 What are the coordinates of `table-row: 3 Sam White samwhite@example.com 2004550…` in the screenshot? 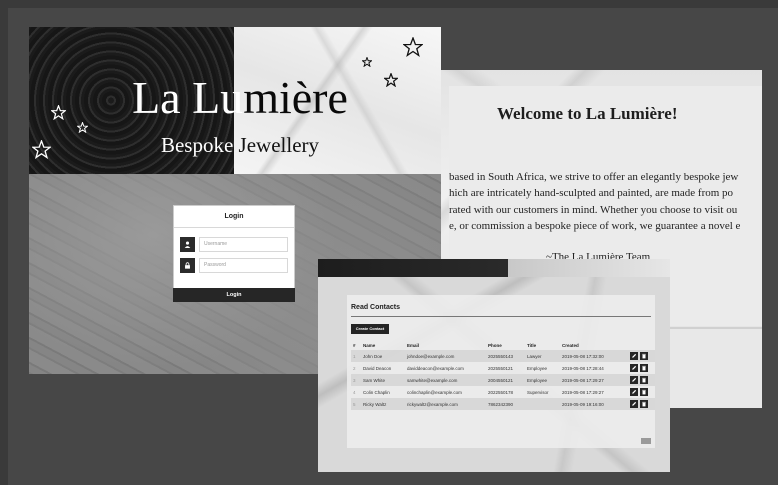 It's located at (503, 380).